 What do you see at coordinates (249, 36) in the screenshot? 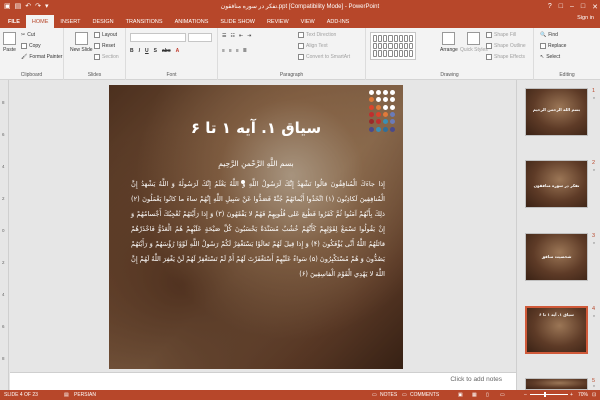
I see `increase-indent-icon: ⇥` at bounding box center [249, 36].